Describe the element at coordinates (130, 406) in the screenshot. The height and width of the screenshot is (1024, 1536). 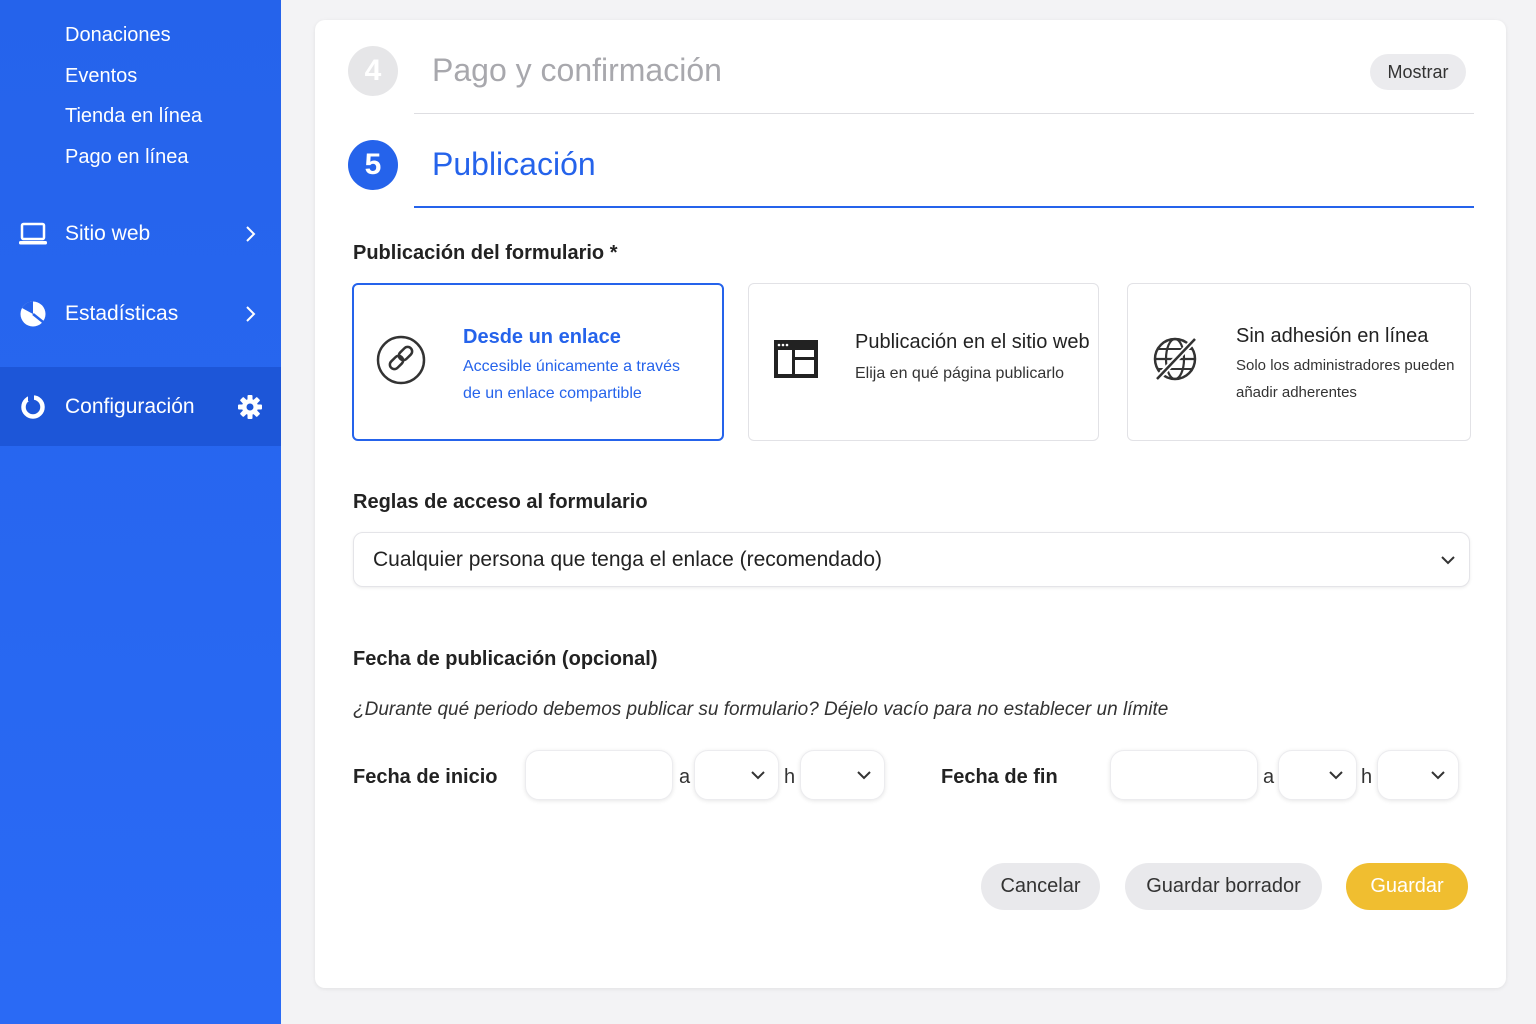
I see `sidebar-item-label: Configuración` at that location.